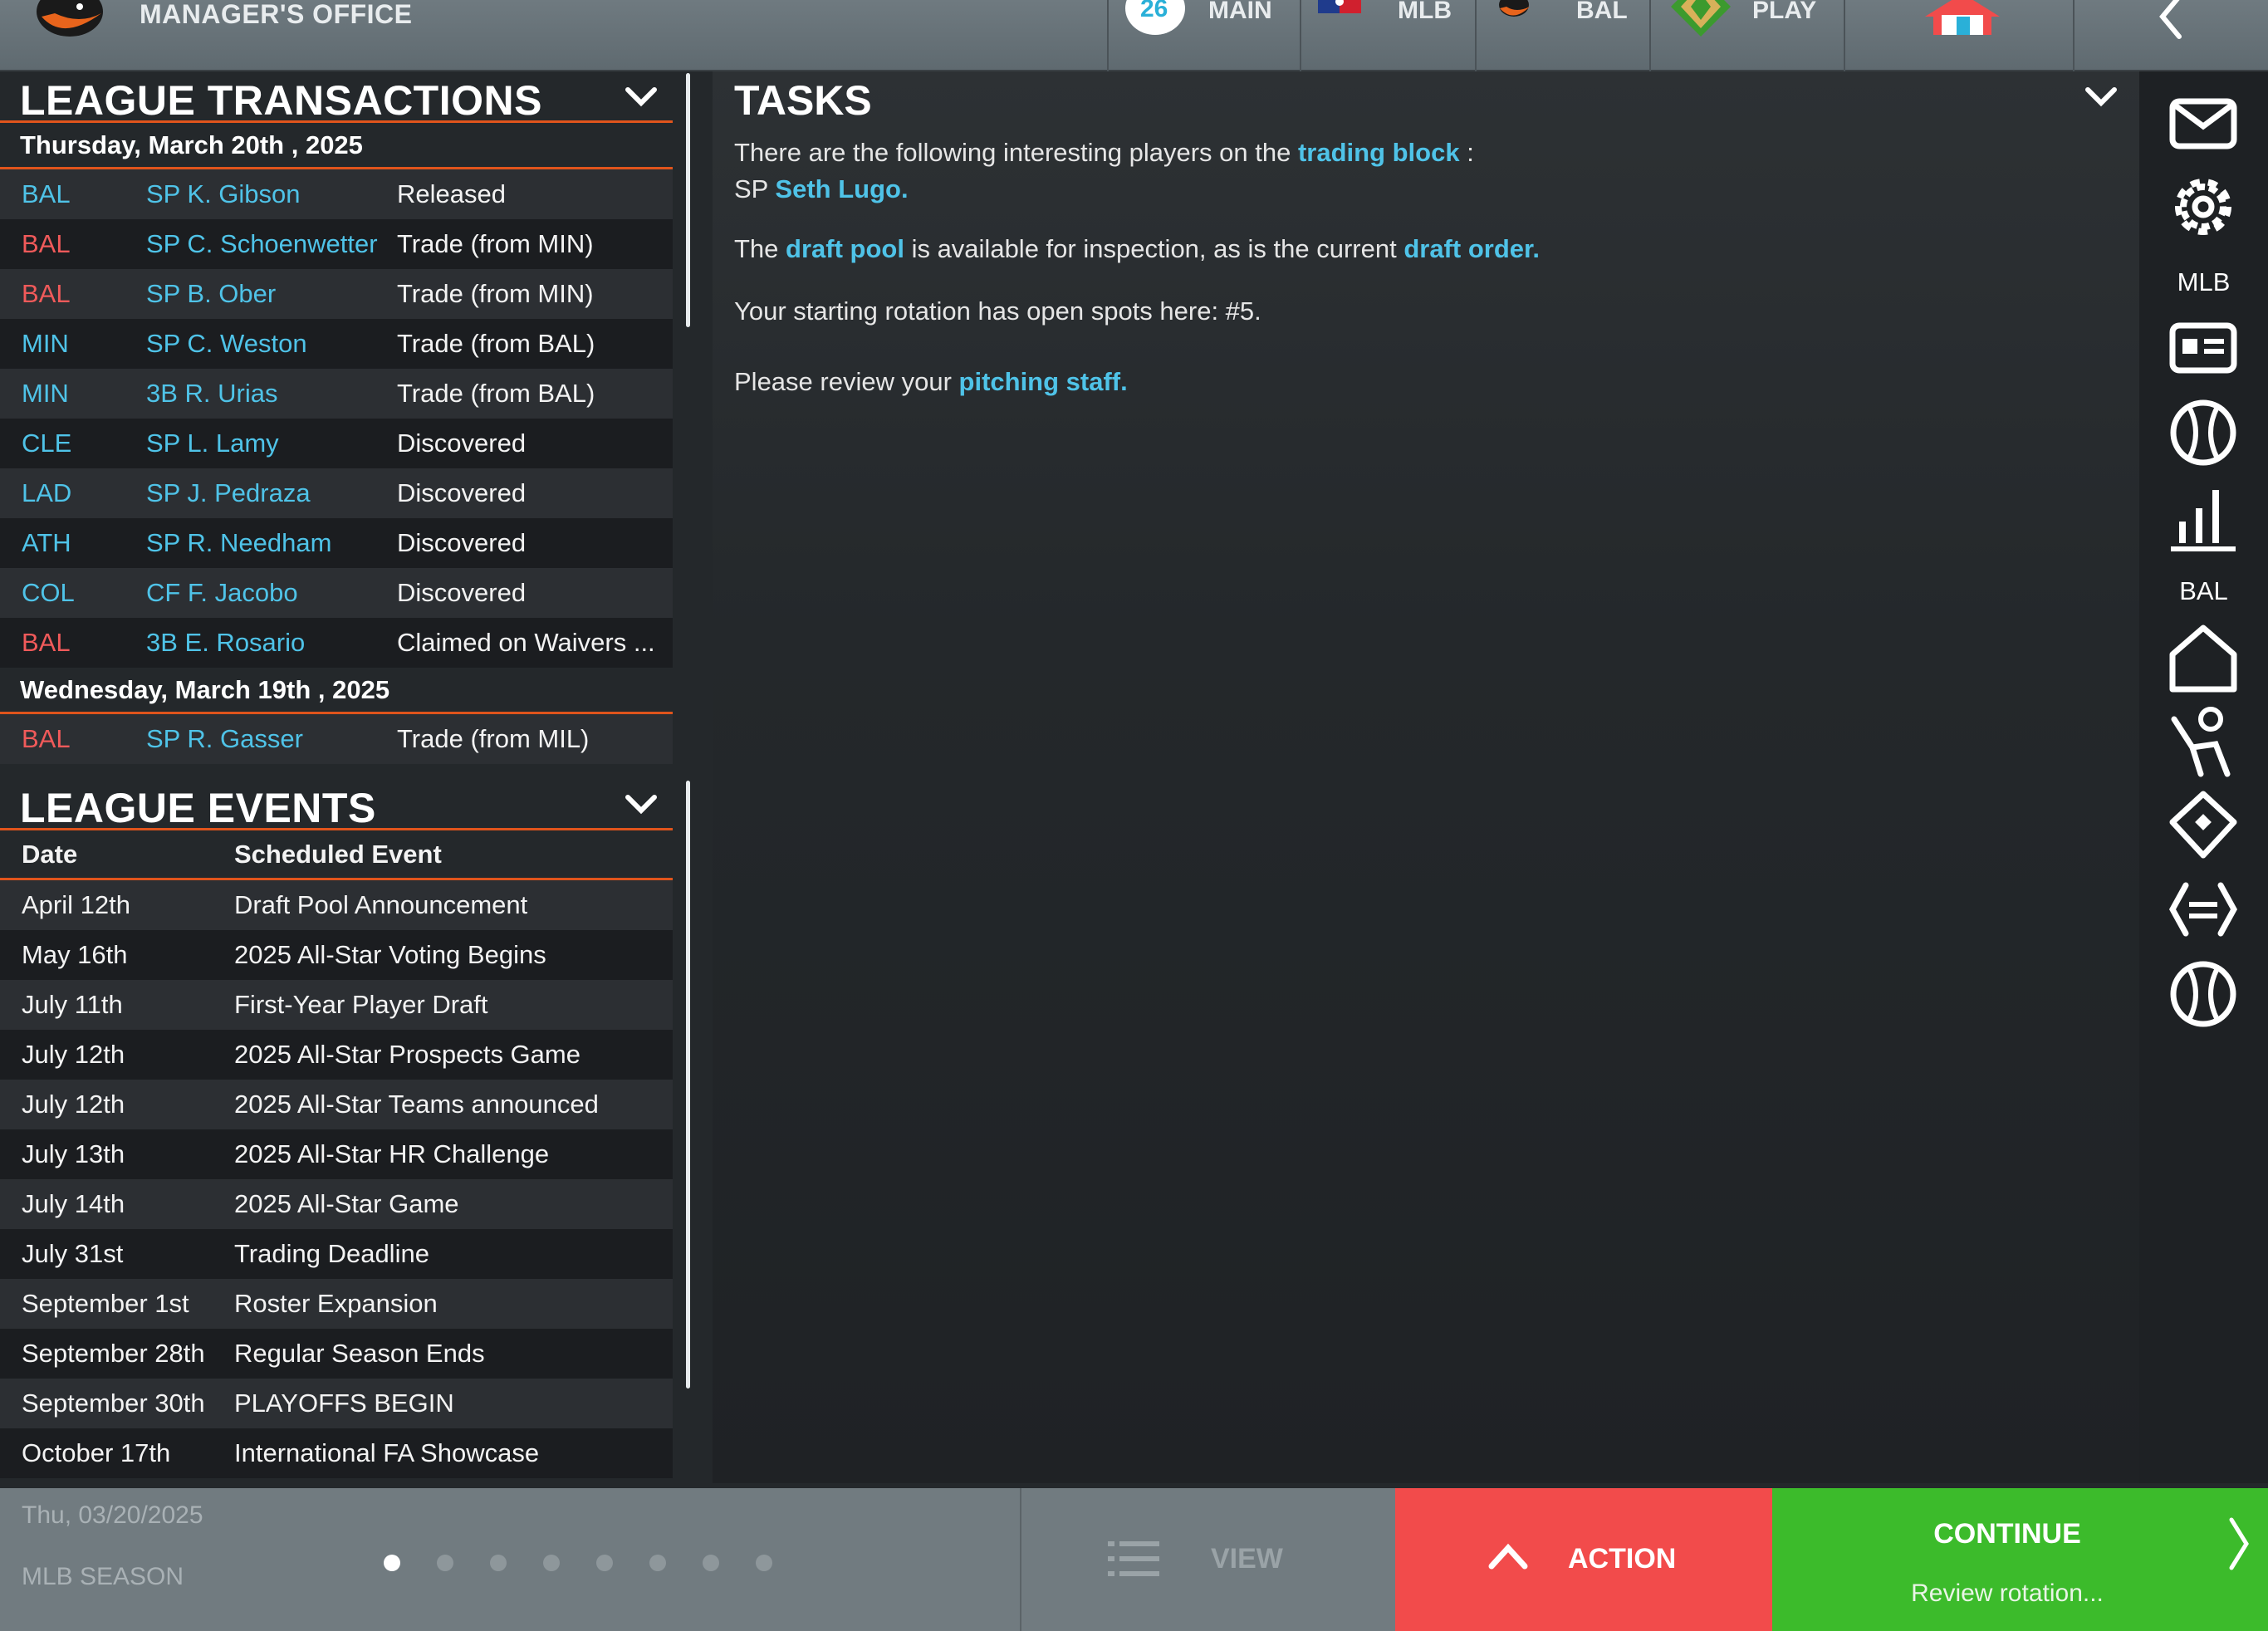 This screenshot has width=2268, height=1631. Describe the element at coordinates (359, 1353) in the screenshot. I see `event-name: Regular Season Ends` at that location.